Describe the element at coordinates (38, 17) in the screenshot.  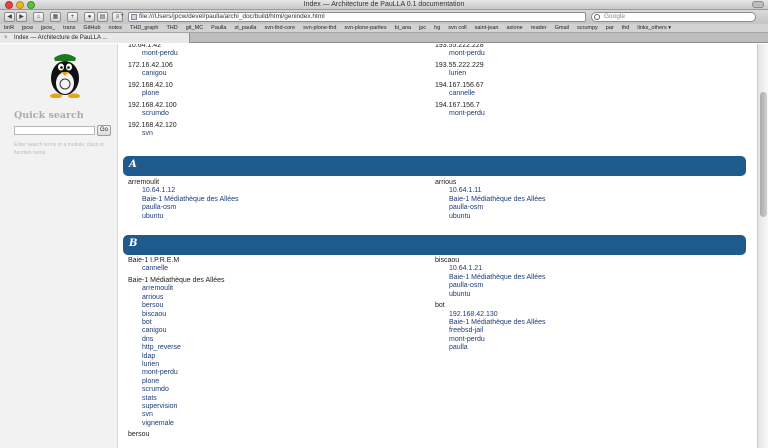
I see `home-button: ⌂` at that location.